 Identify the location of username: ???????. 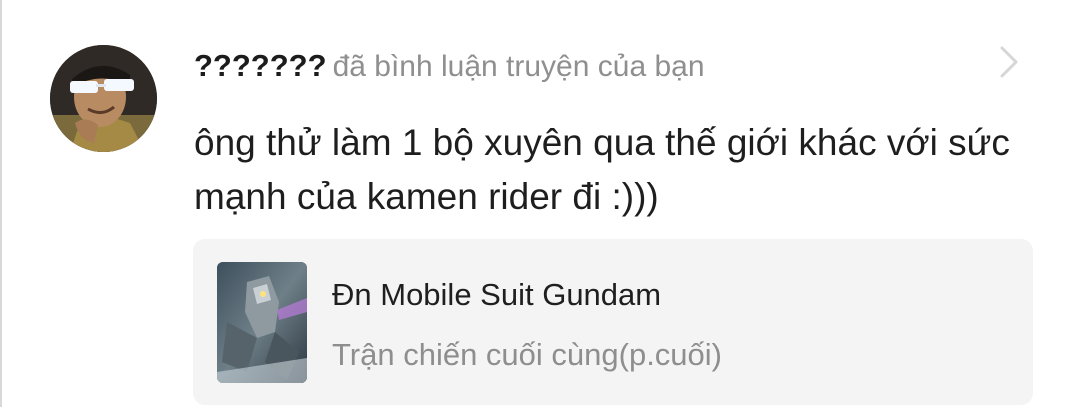
(260, 65).